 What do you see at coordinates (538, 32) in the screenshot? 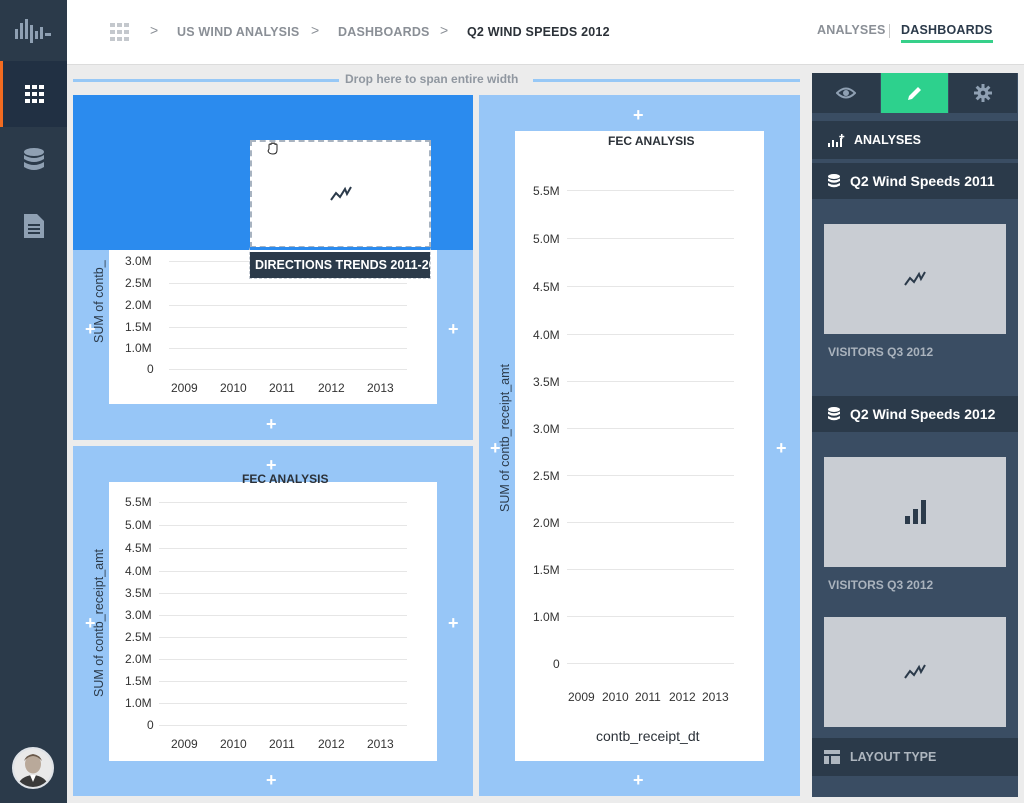
I see `breadcrumb-current: Q2 WIND SPEEDS 2012` at bounding box center [538, 32].